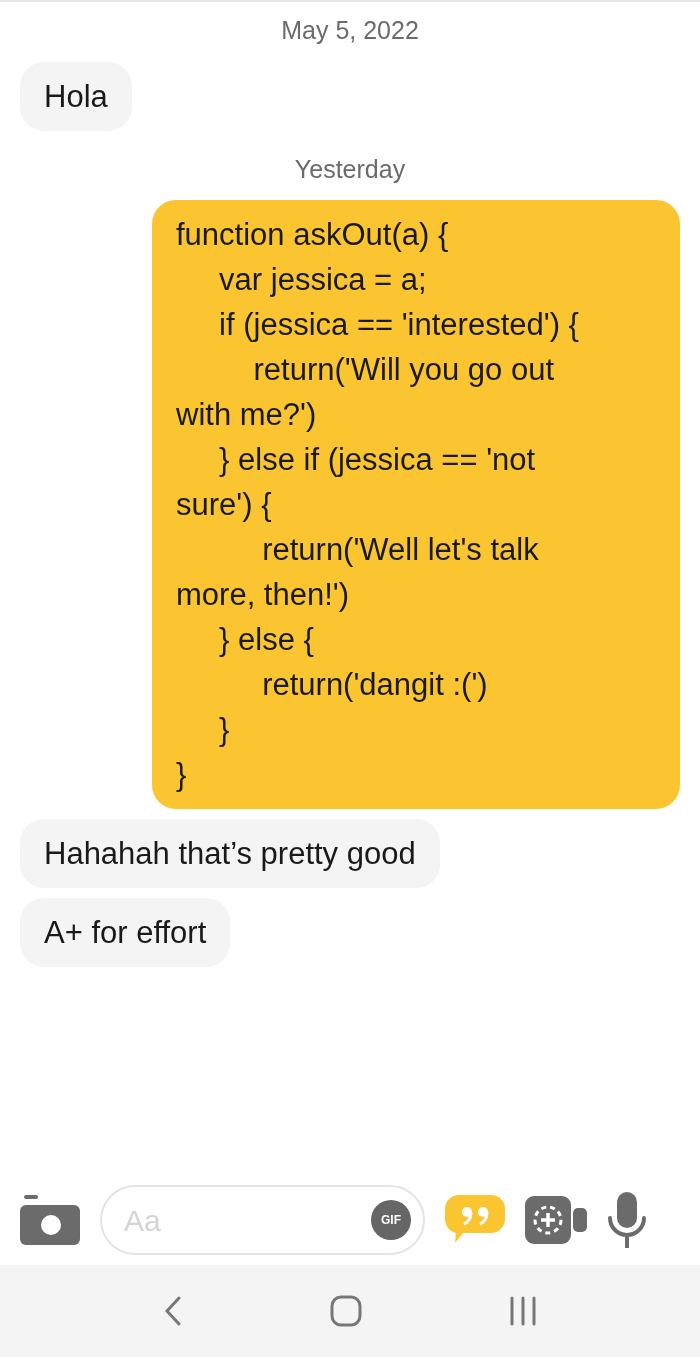 Image resolution: width=700 pixels, height=1357 pixels. Describe the element at coordinates (350, 30) in the screenshot. I see `date-label: May 5, 2022` at that location.